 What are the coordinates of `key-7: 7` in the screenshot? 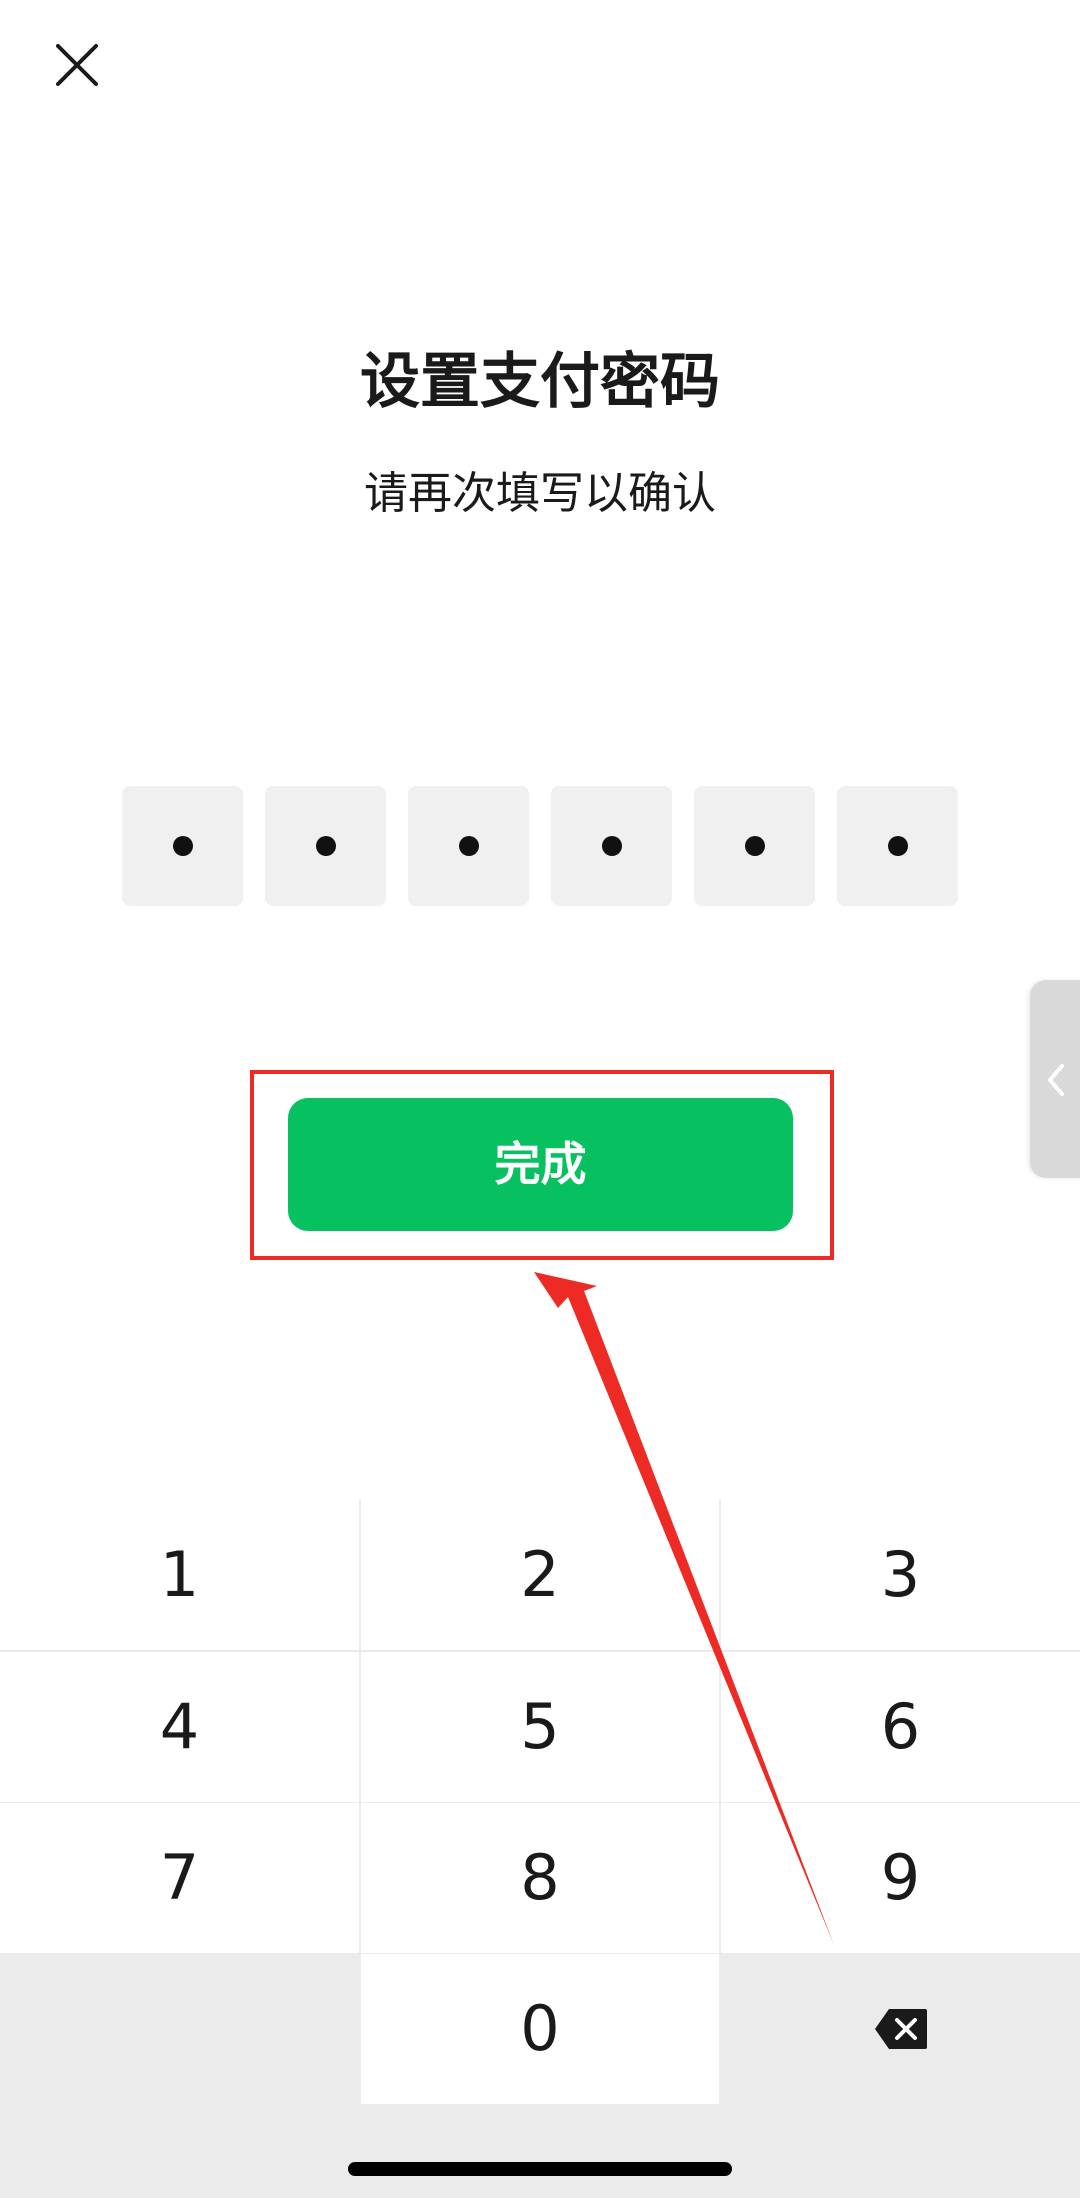 It's located at (179, 1878).